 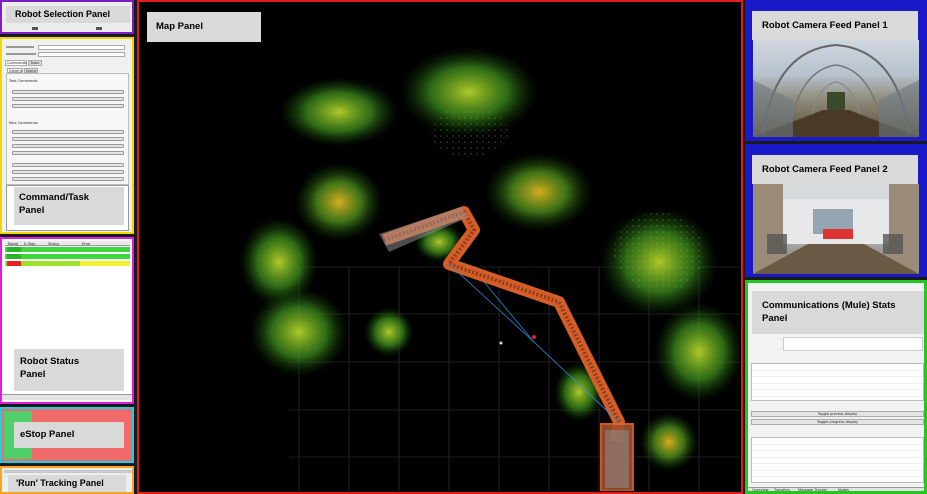 What do you see at coordinates (534, 337) in the screenshot?
I see `robot-marker` at bounding box center [534, 337].